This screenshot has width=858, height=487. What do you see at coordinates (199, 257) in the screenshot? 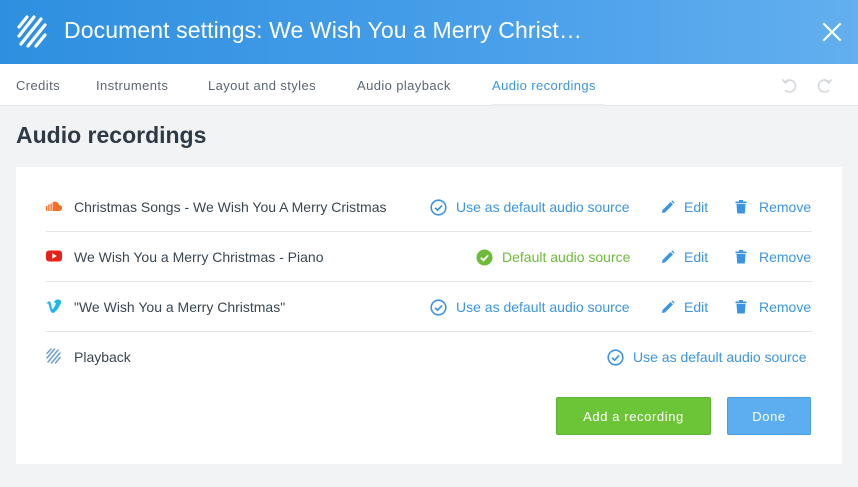
I see `recording-title: We Wish You a Merry Christmas - Piano` at bounding box center [199, 257].